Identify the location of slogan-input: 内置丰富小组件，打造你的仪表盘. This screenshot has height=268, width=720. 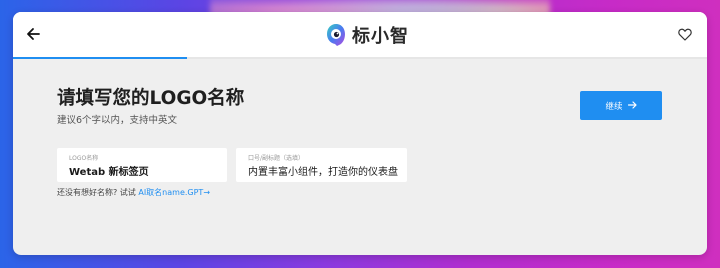
(325, 170).